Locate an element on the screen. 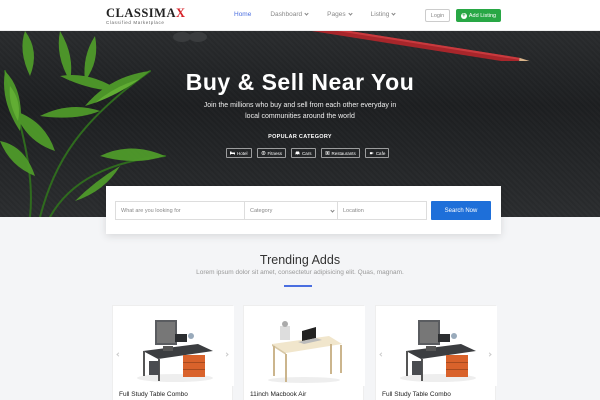 This screenshot has height=400, width=600. popular-category-list: Hotel Fitness Cars Restaurants Cafe is located at coordinates (308, 153).